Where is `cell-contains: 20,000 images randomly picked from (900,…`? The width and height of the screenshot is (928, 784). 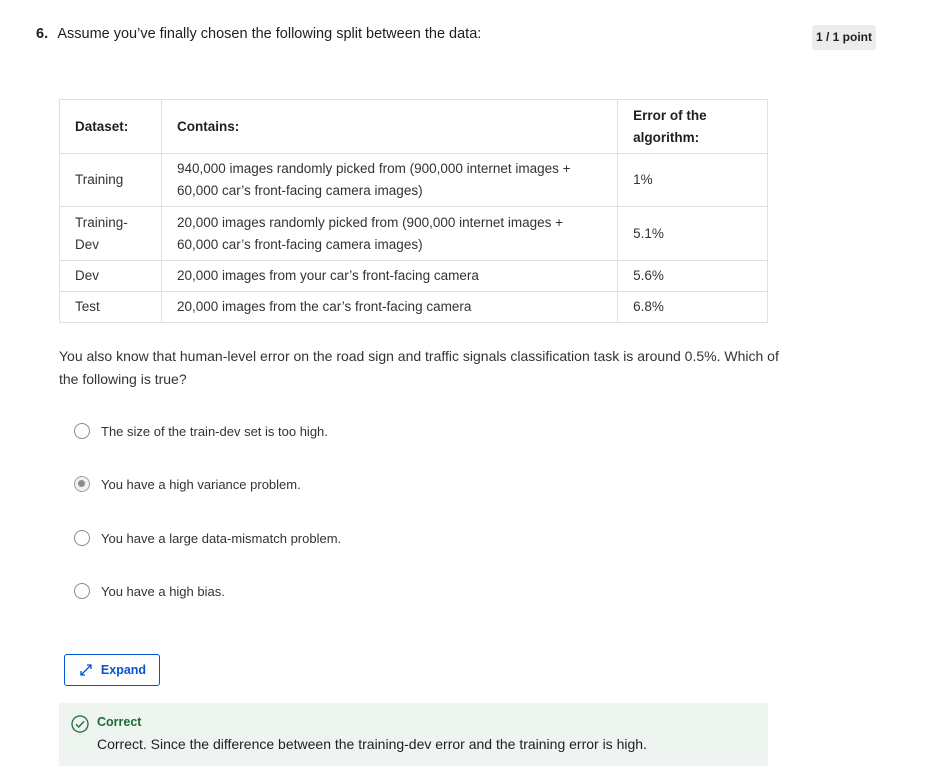 cell-contains: 20,000 images randomly picked from (900,… is located at coordinates (389, 233).